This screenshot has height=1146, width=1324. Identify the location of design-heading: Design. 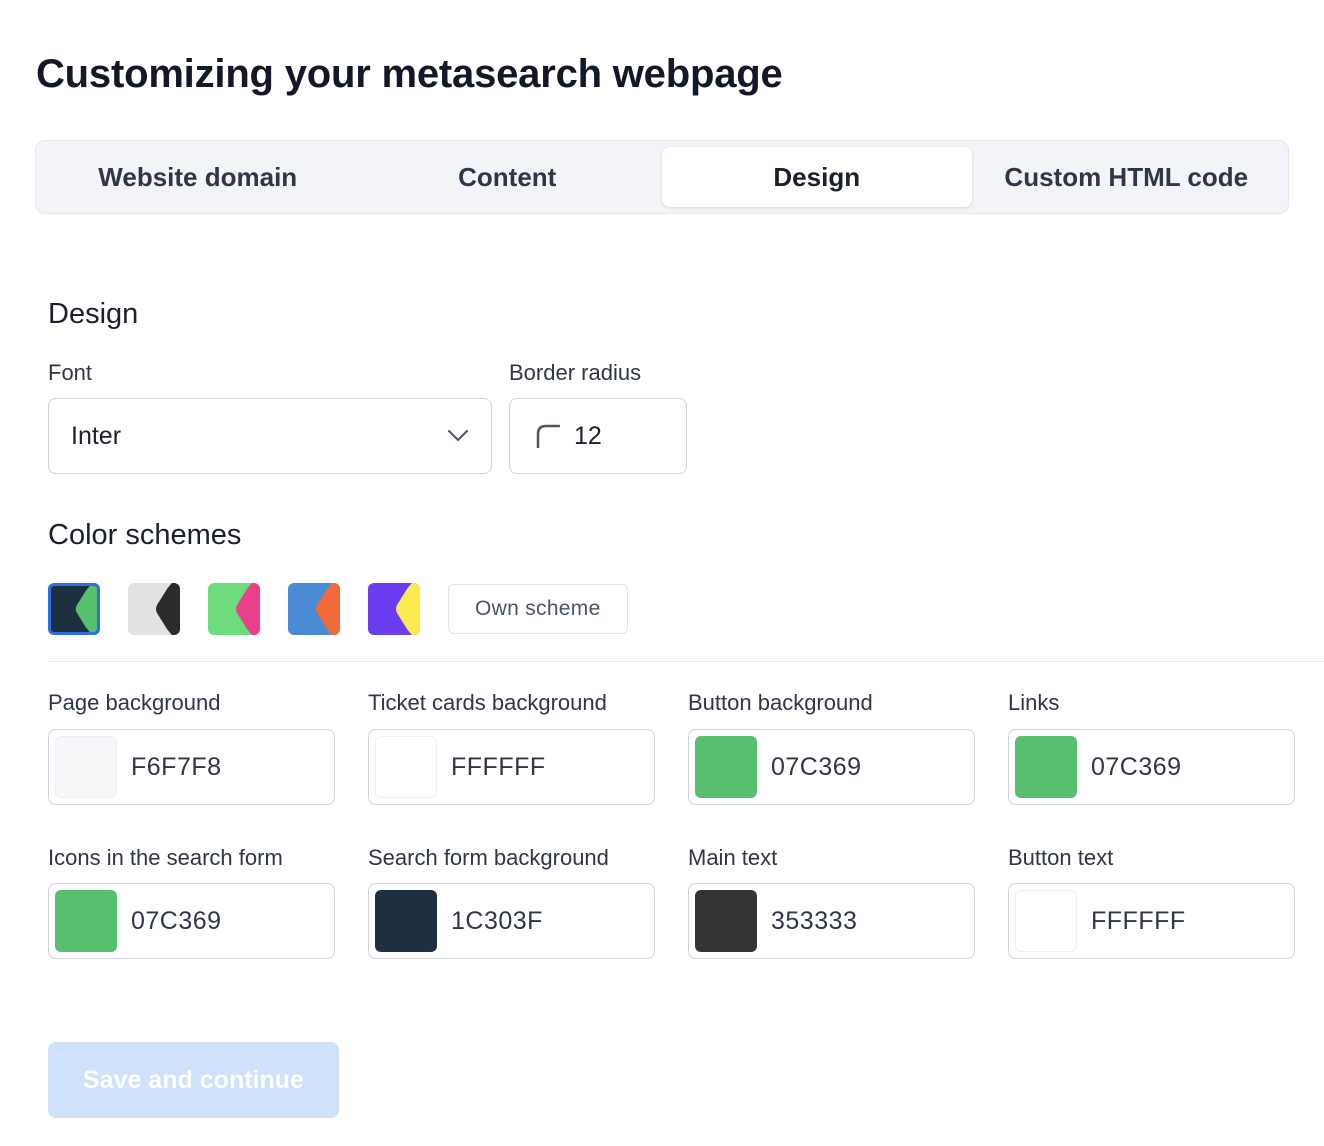
(93, 314).